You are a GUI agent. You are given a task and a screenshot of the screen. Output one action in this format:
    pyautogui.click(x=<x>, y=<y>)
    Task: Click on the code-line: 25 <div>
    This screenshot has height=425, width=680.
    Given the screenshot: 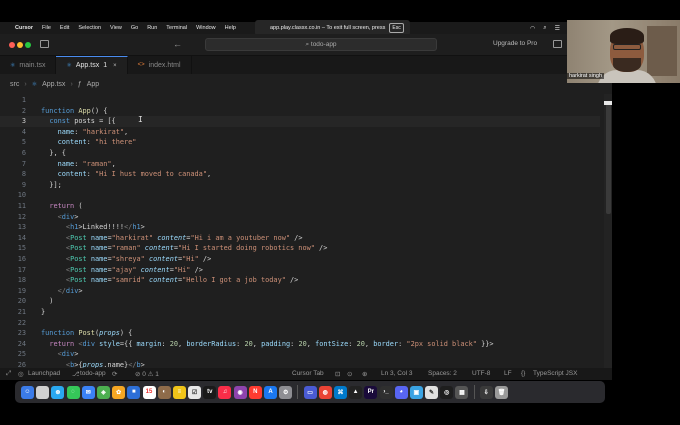 What is the action you would take?
    pyautogui.click(x=300, y=354)
    